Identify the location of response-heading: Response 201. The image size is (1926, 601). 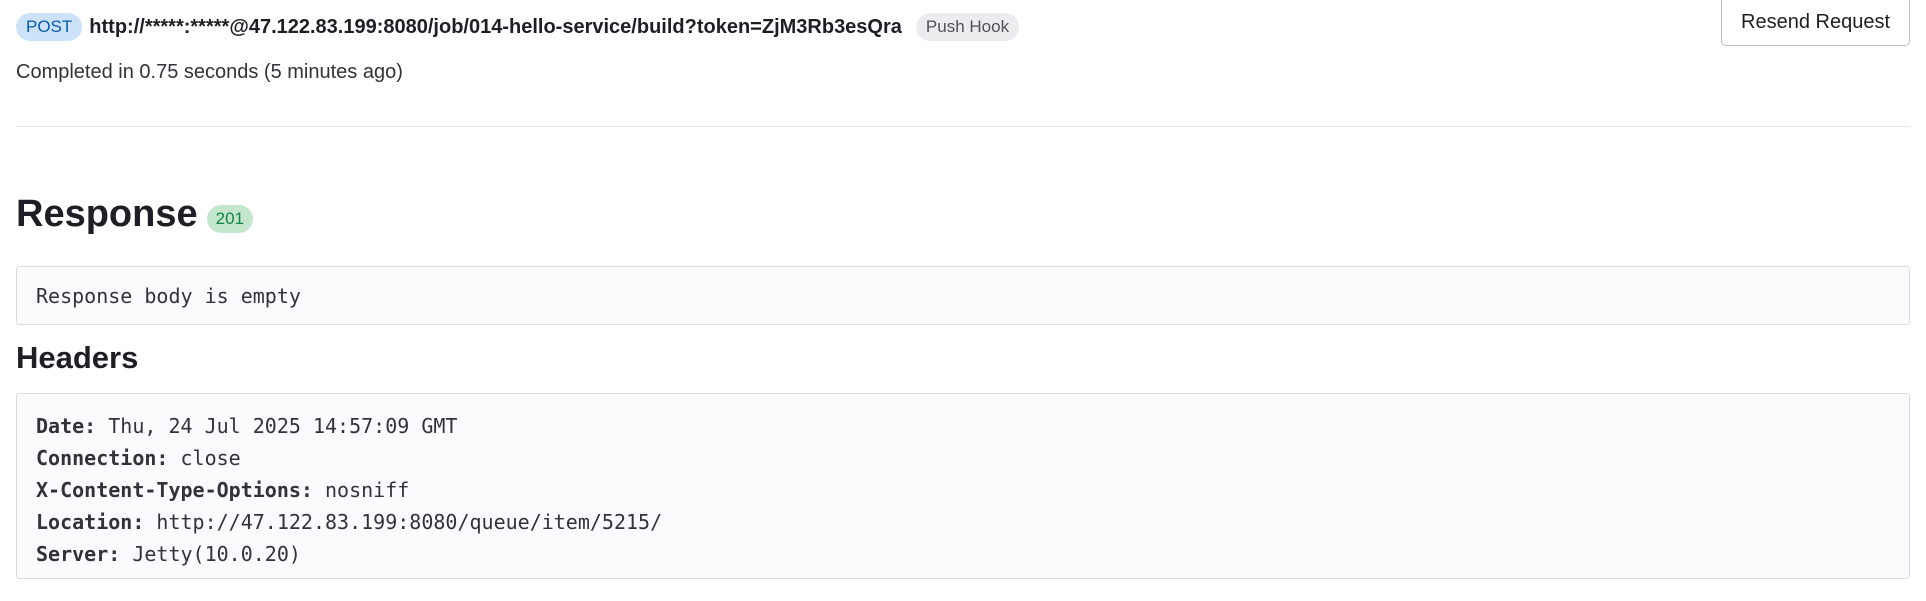
(134, 214).